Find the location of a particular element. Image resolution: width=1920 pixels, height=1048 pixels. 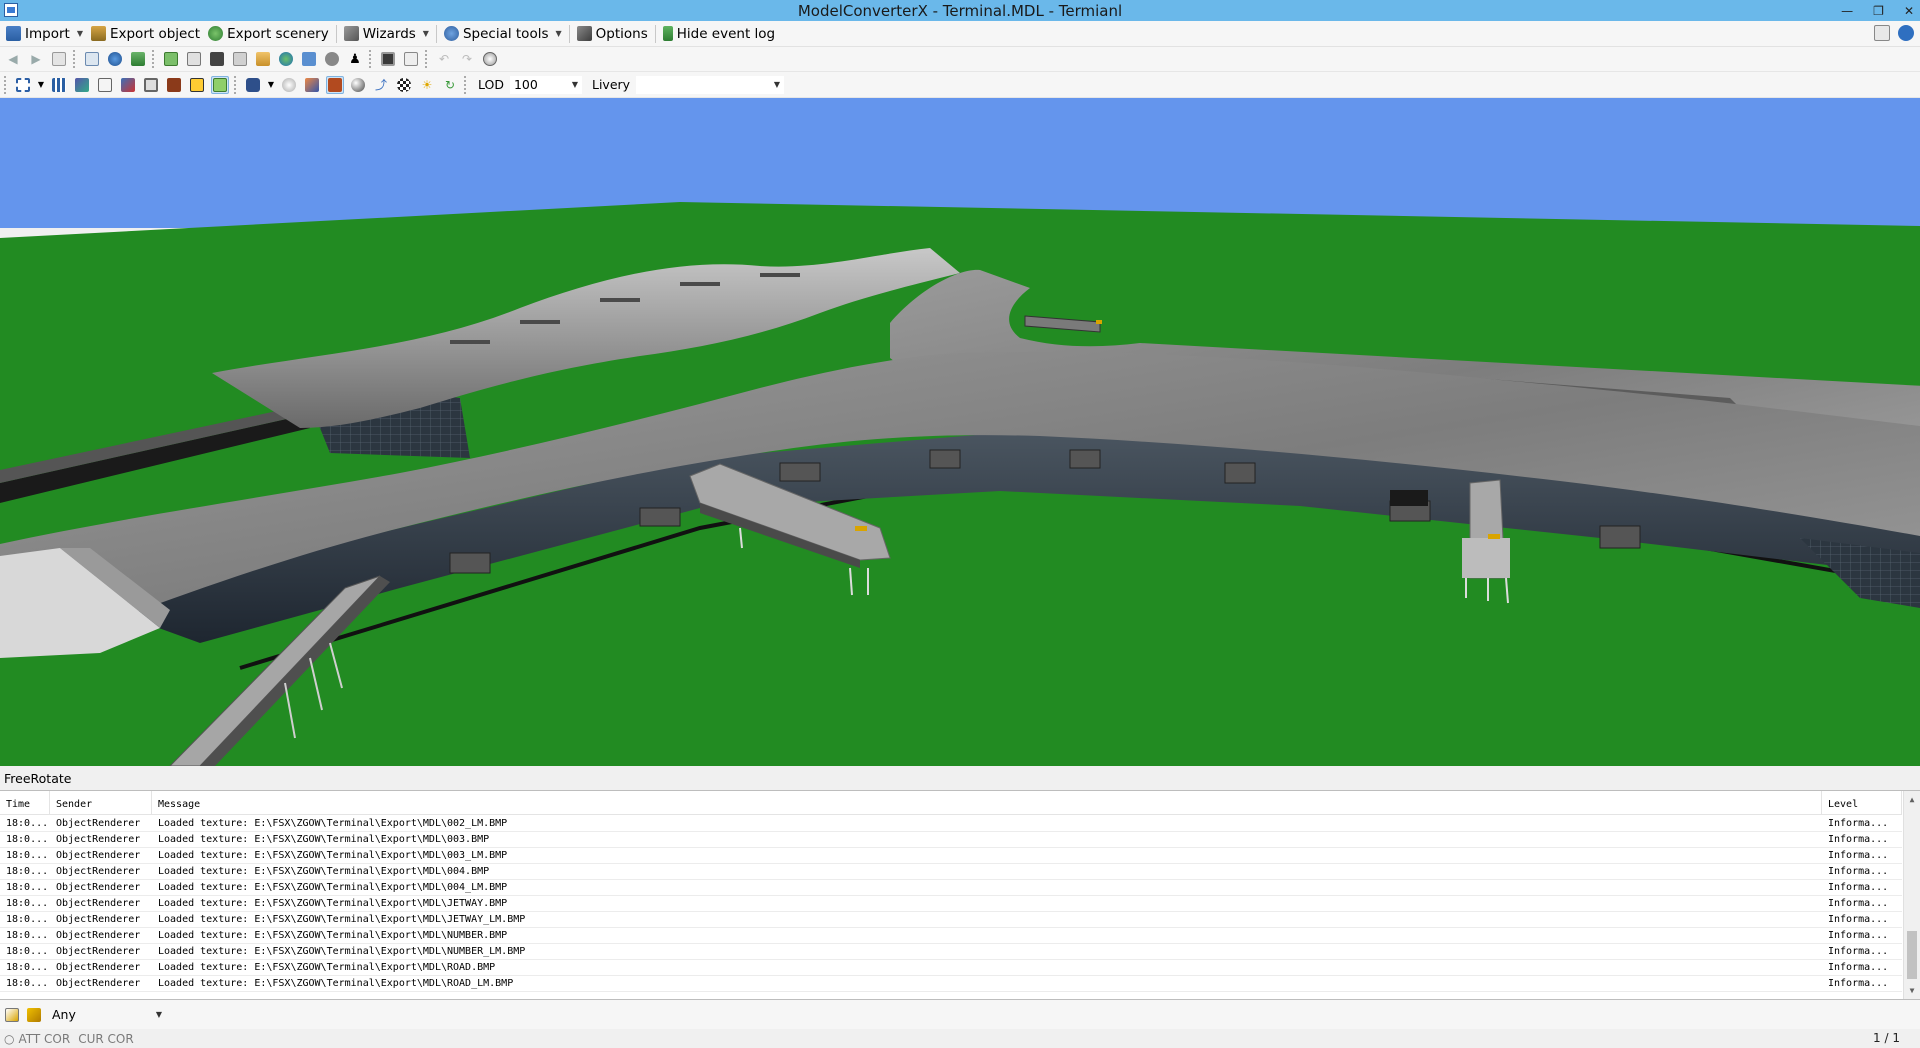

material-editor-icon is located at coordinates (171, 59).